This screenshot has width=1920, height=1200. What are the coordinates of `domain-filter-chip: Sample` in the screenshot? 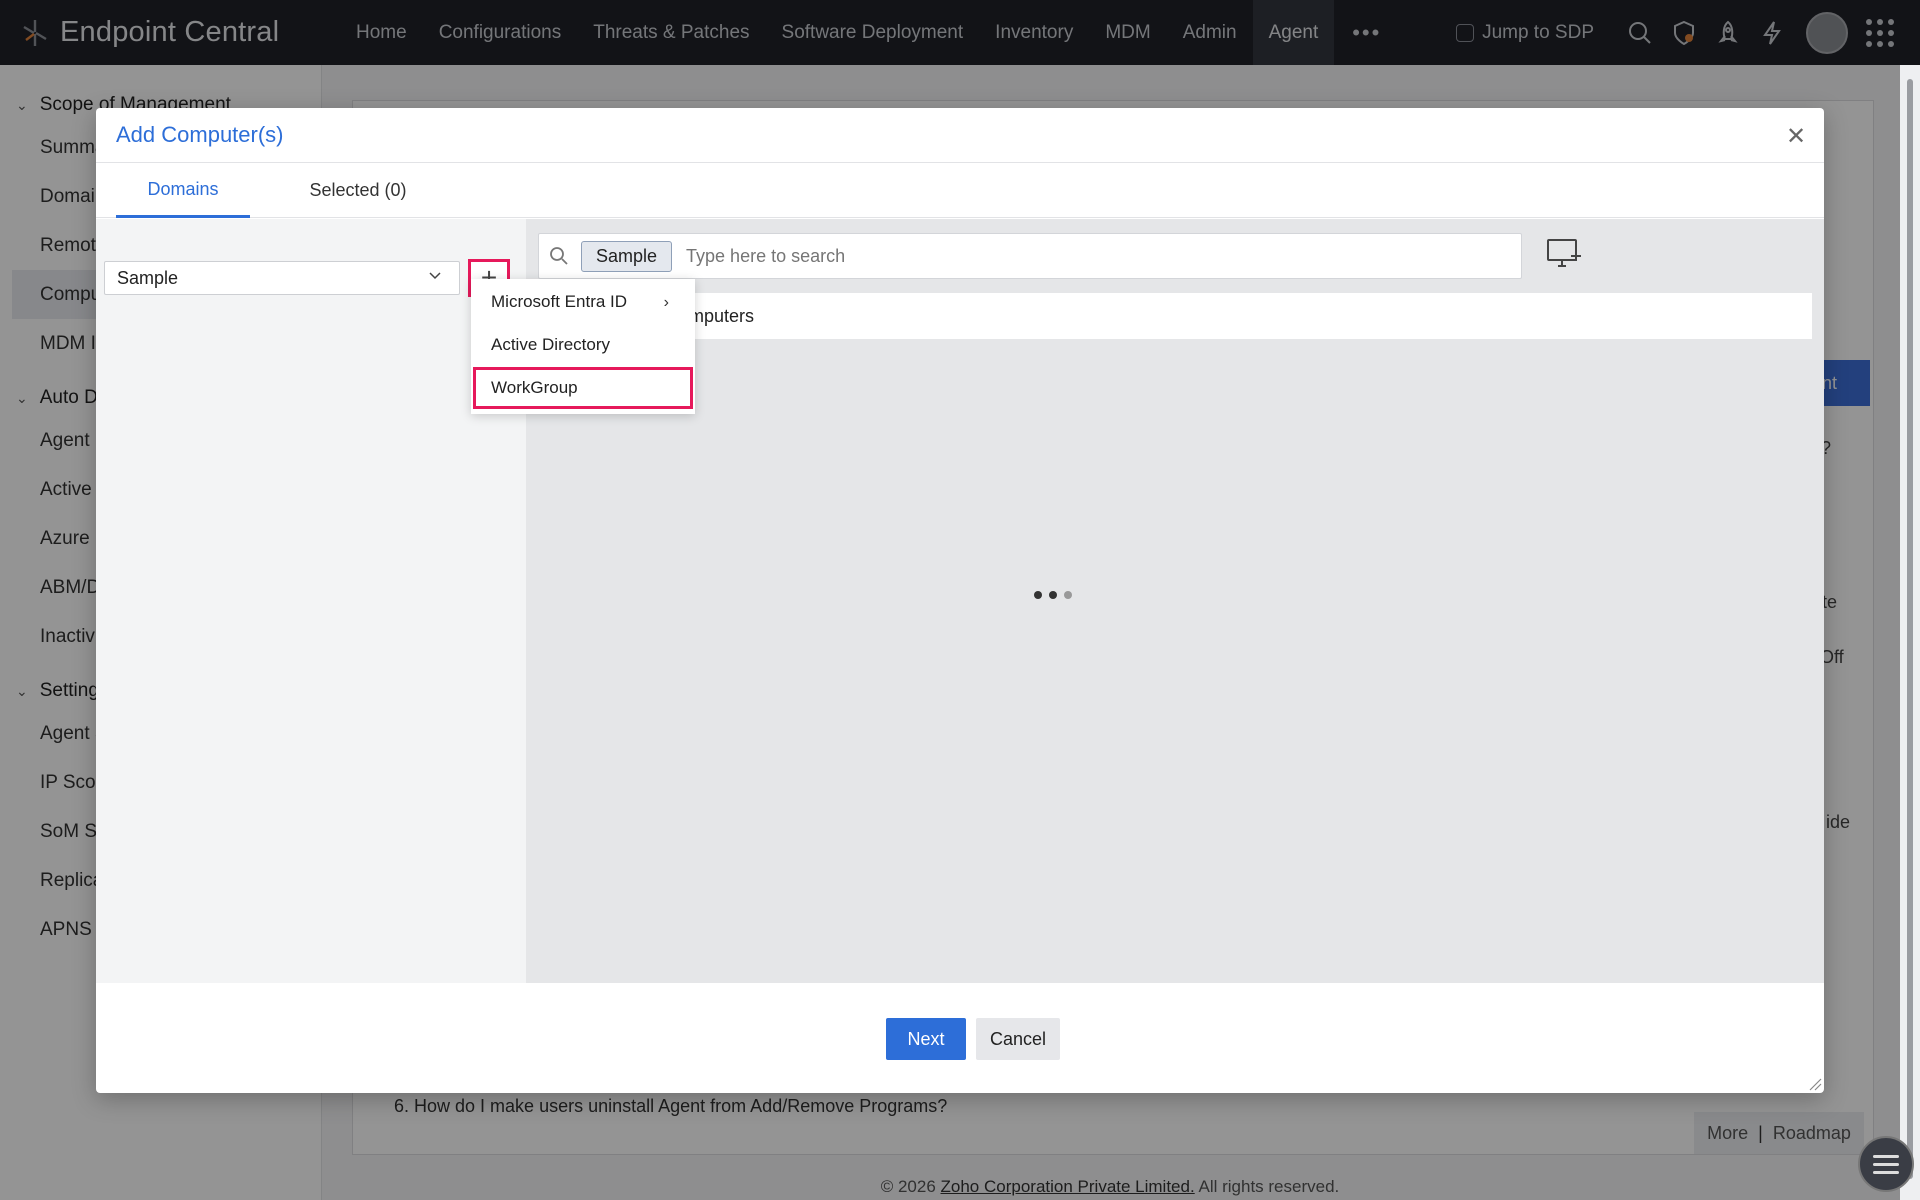 It's located at (627, 256).